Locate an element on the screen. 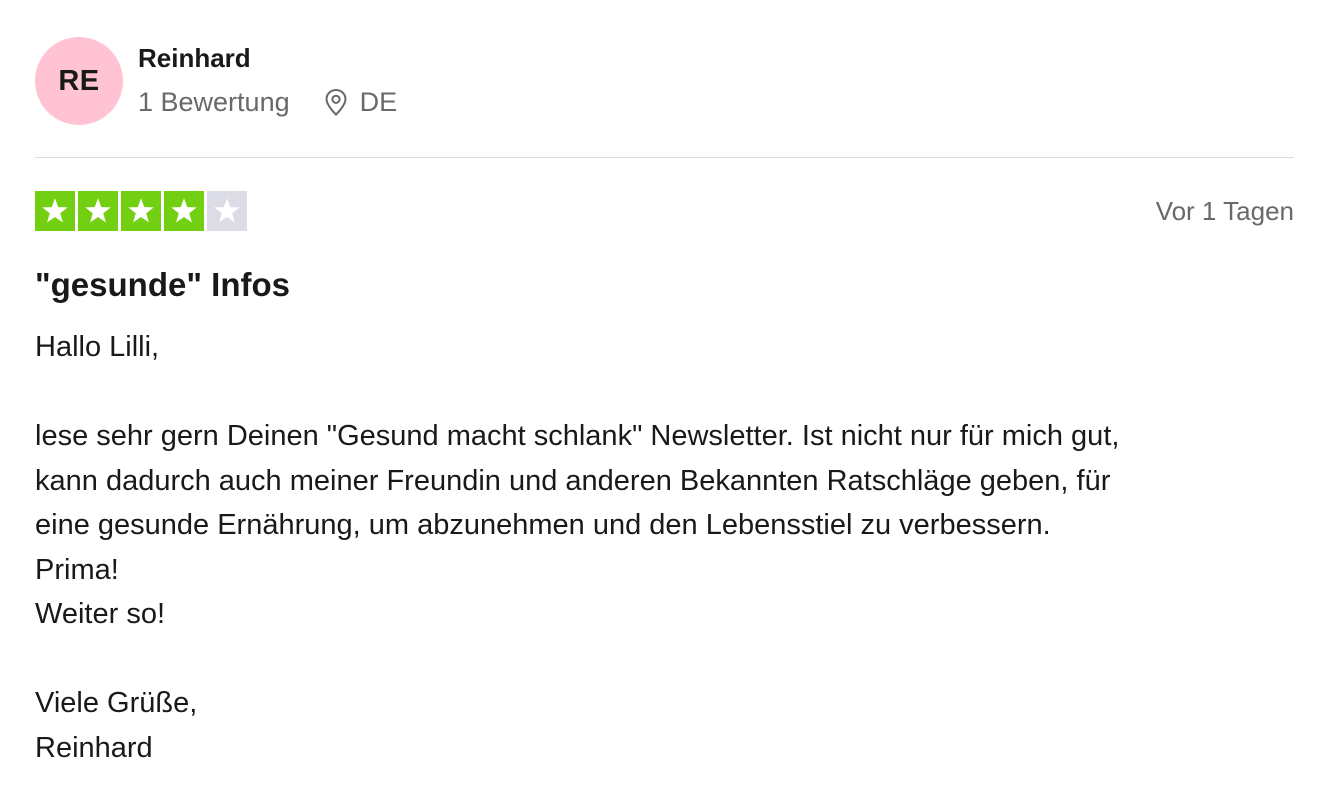 This screenshot has width=1326, height=796. consumer-location: DE is located at coordinates (361, 102).